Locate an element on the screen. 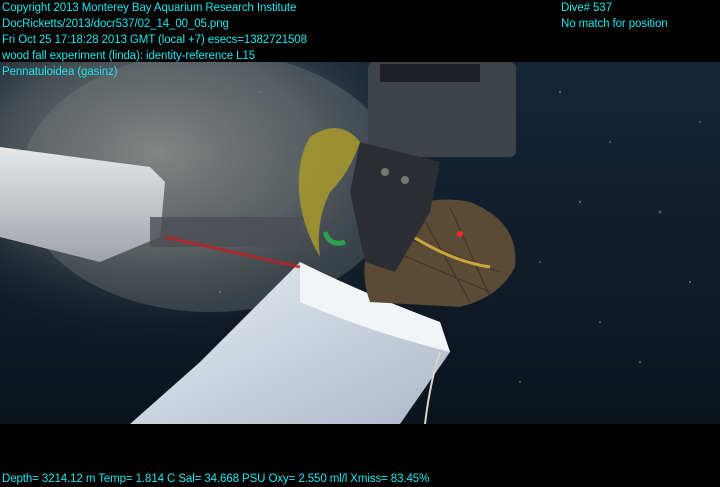  dive-number: Dive# 537 is located at coordinates (586, 8).